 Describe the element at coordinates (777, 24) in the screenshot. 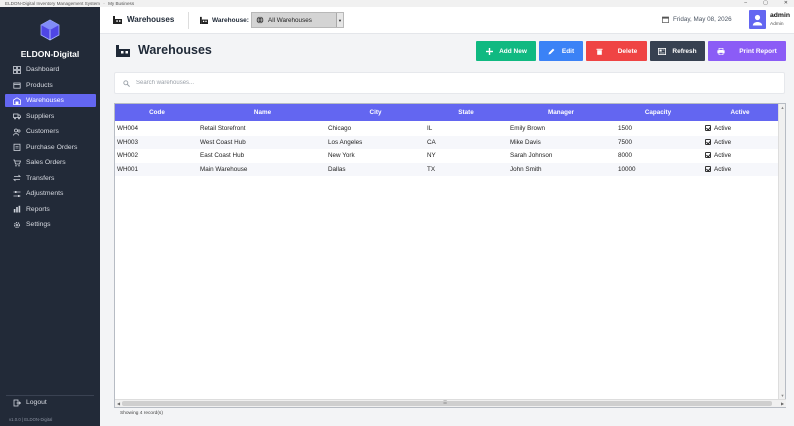

I see `user-role: Admin` at that location.